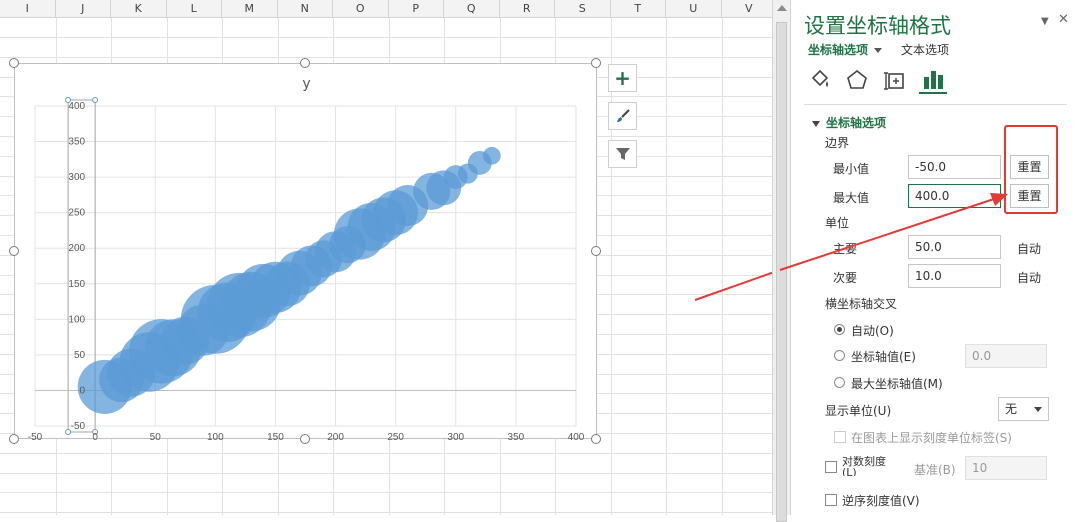 The image size is (1080, 522). I want to click on axis-options-icon, so click(933, 80).